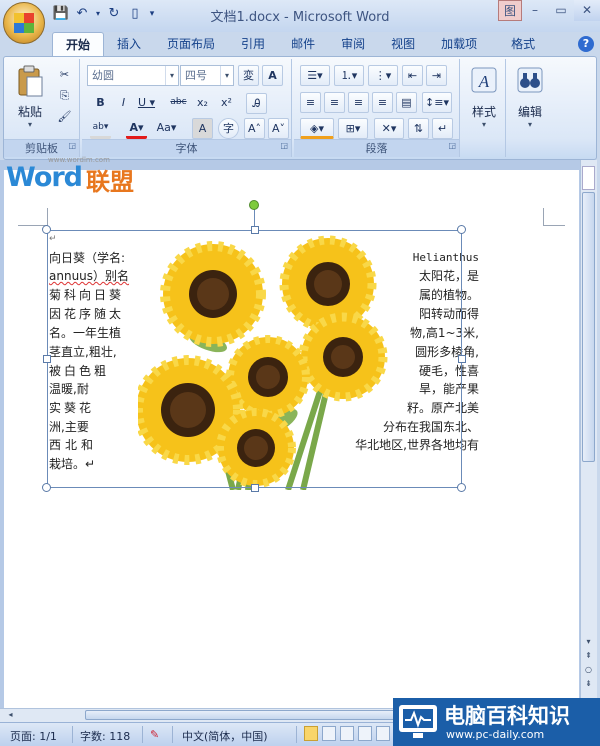 The width and height of the screenshot is (600, 746). I want to click on clear-formatting-button: Ꭿ, so click(256, 103).